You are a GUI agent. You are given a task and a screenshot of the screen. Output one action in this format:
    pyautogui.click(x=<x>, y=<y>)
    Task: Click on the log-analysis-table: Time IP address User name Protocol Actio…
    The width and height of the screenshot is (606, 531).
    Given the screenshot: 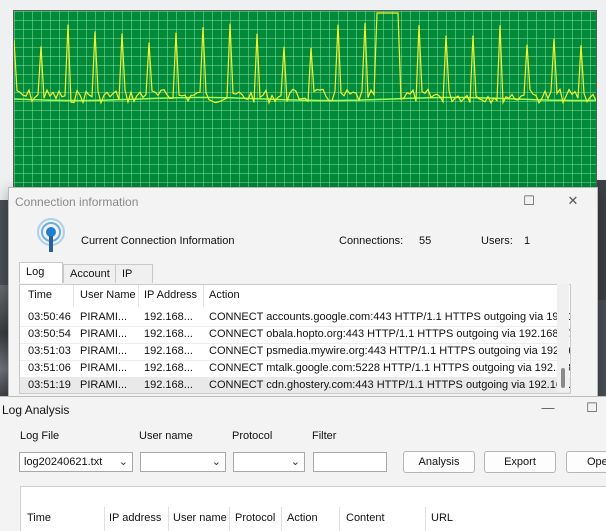 What is the action you would take?
    pyautogui.click(x=313, y=508)
    